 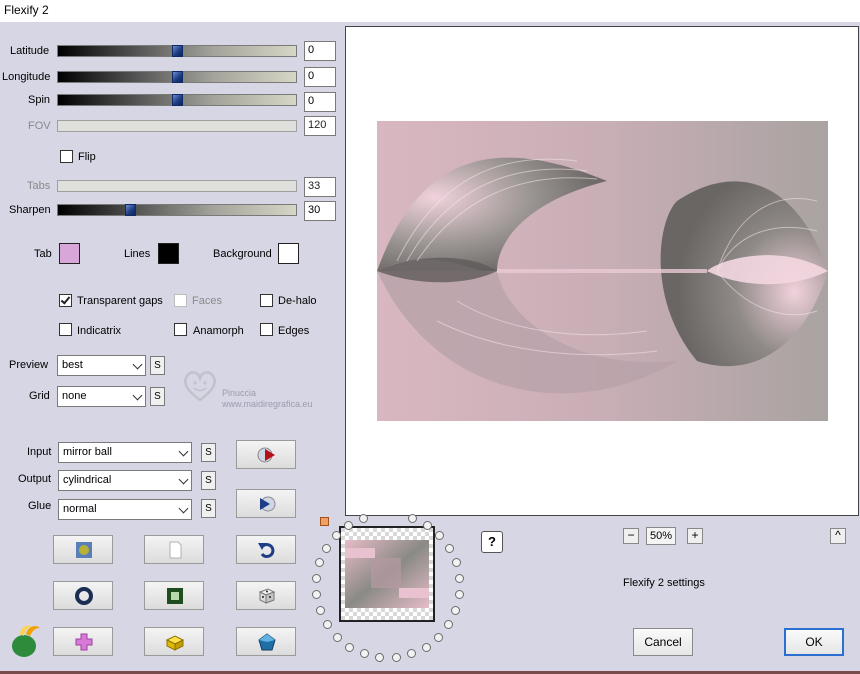 I want to click on longitude-label: Longitude, so click(x=26, y=77).